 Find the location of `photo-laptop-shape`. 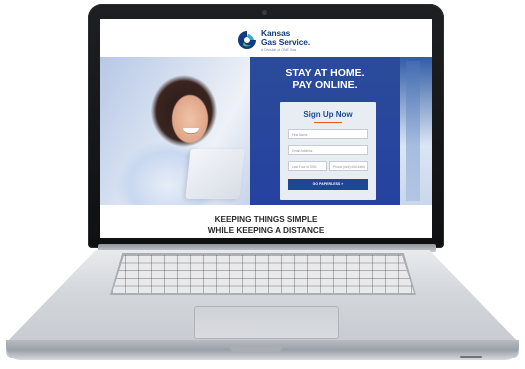

photo-laptop-shape is located at coordinates (215, 174).